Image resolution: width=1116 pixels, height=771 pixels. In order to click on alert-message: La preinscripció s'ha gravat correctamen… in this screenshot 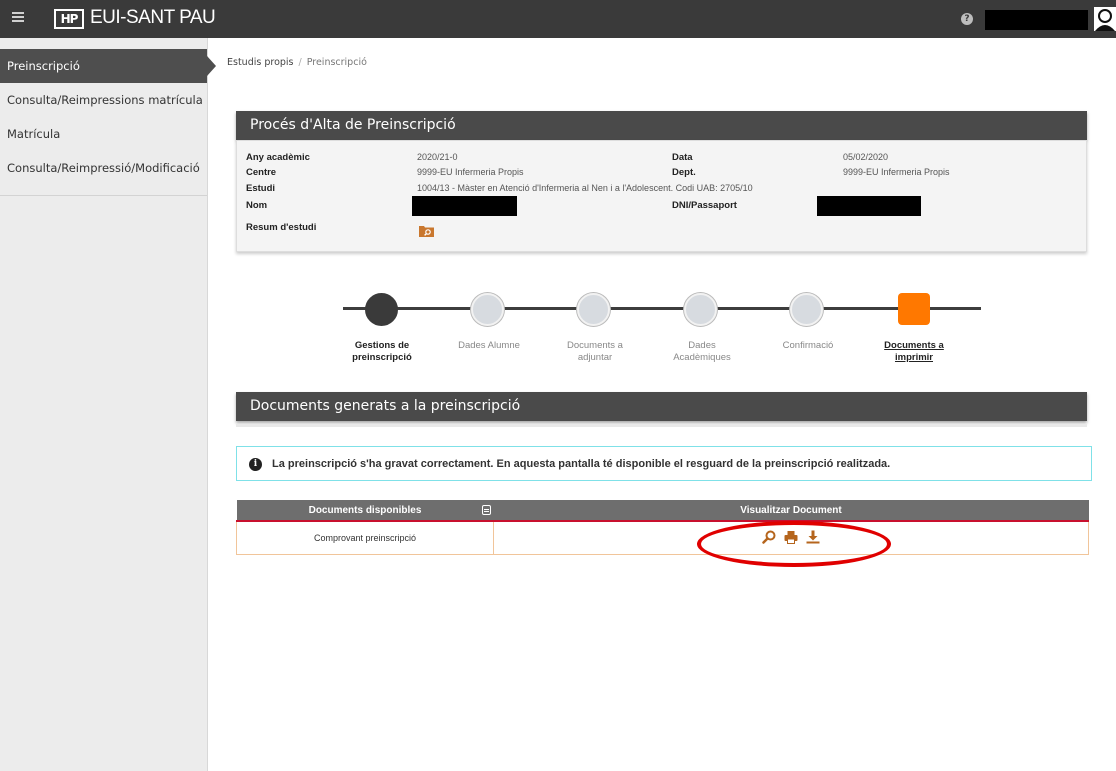, I will do `click(581, 464)`.